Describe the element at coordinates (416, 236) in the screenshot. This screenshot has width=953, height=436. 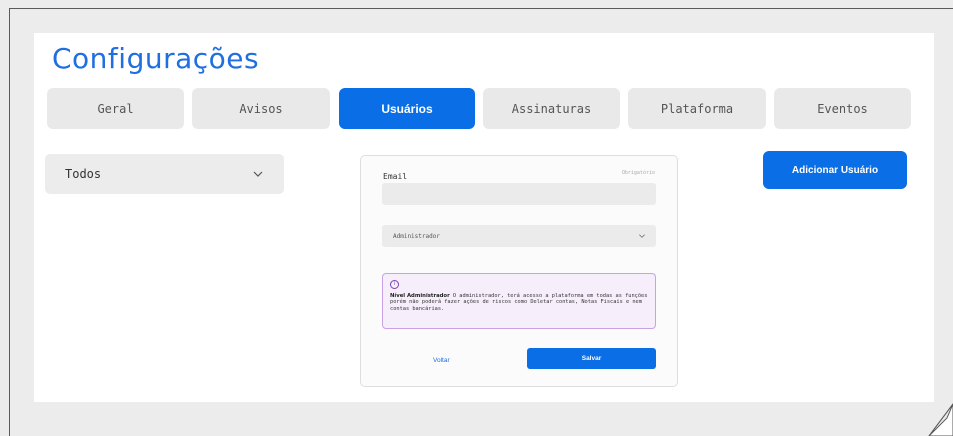
I see `role-selected-value: Administrador` at that location.